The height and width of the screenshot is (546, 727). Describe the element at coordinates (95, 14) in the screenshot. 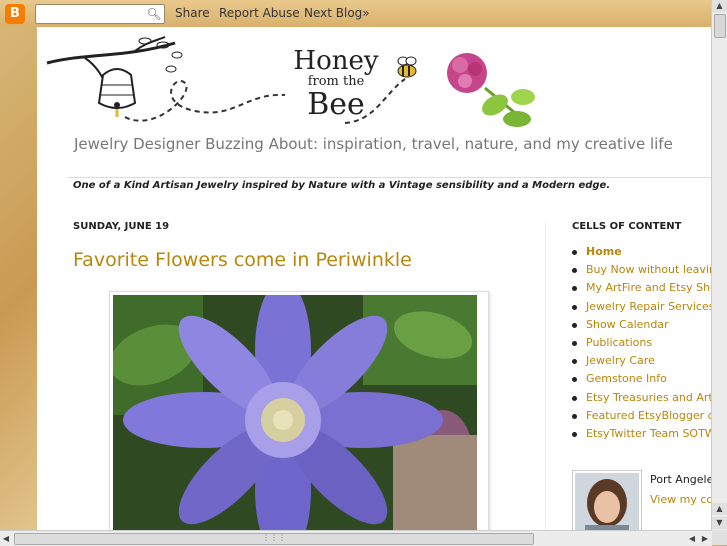

I see `search-input` at that location.